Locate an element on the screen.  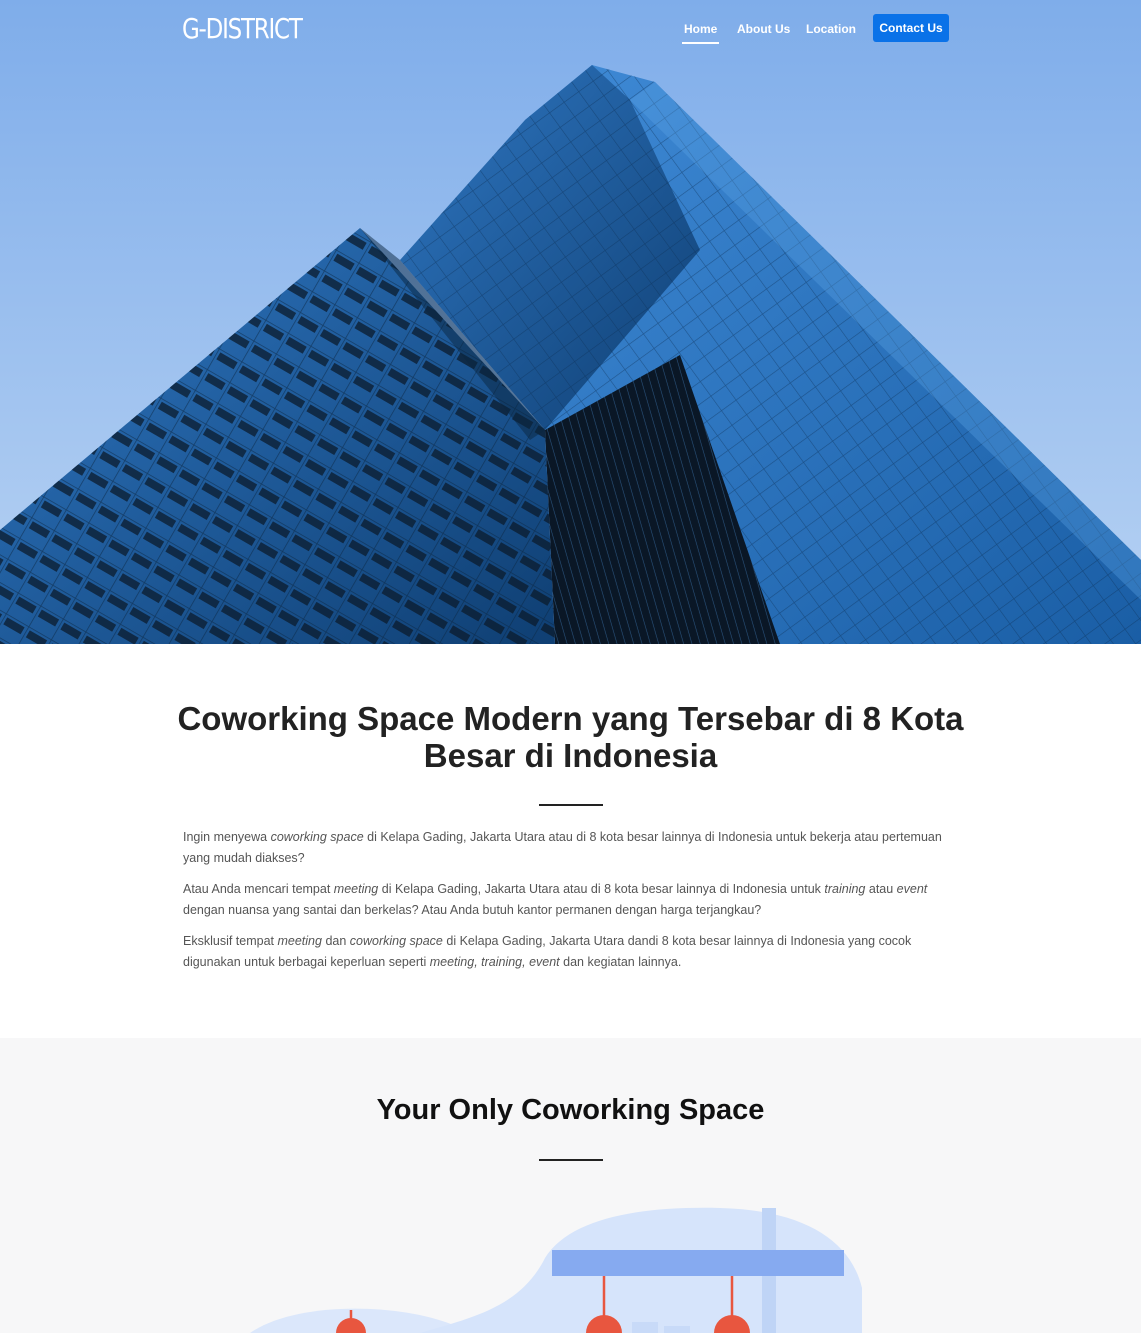
emphasis-text: meeting, training, event is located at coordinates (494, 962).